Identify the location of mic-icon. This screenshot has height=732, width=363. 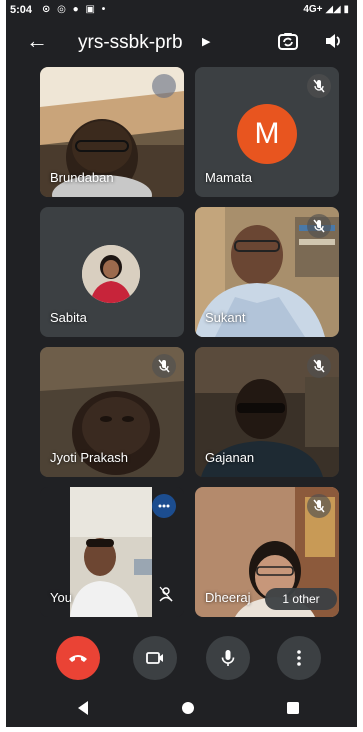
(228, 658).